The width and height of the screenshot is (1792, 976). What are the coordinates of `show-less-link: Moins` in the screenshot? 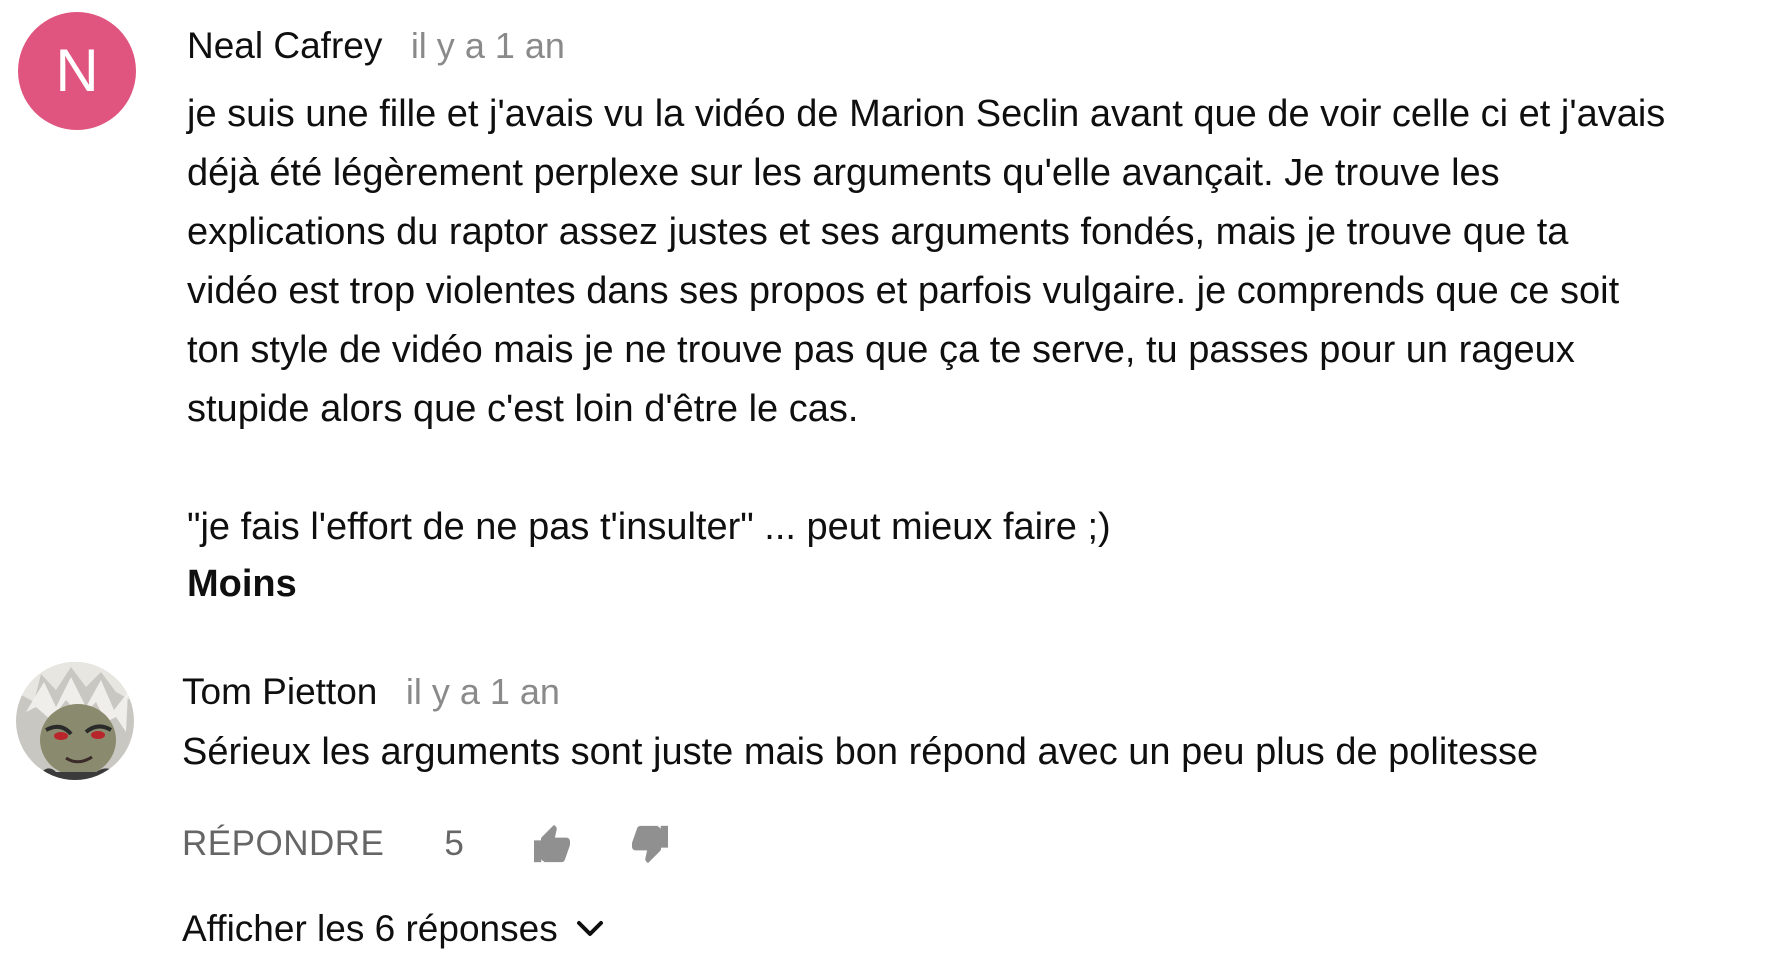 It's located at (242, 584).